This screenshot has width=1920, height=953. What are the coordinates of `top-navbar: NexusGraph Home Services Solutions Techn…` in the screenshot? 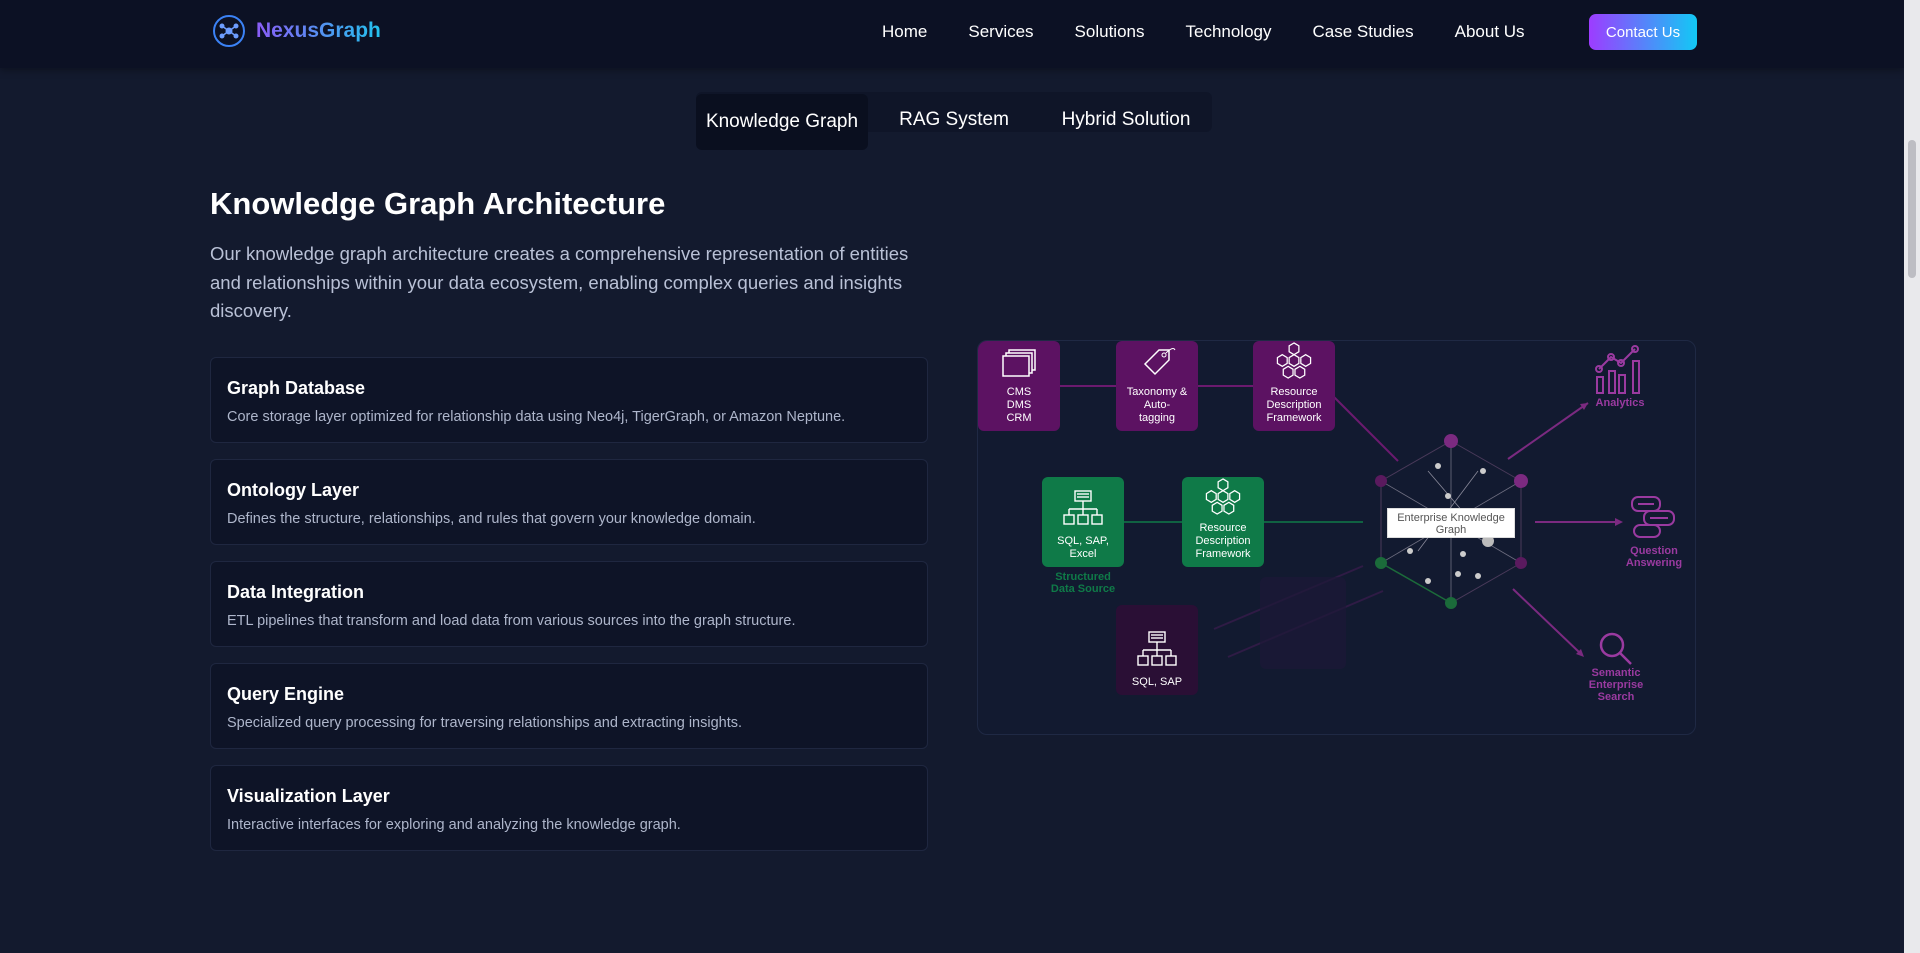 It's located at (952, 34).